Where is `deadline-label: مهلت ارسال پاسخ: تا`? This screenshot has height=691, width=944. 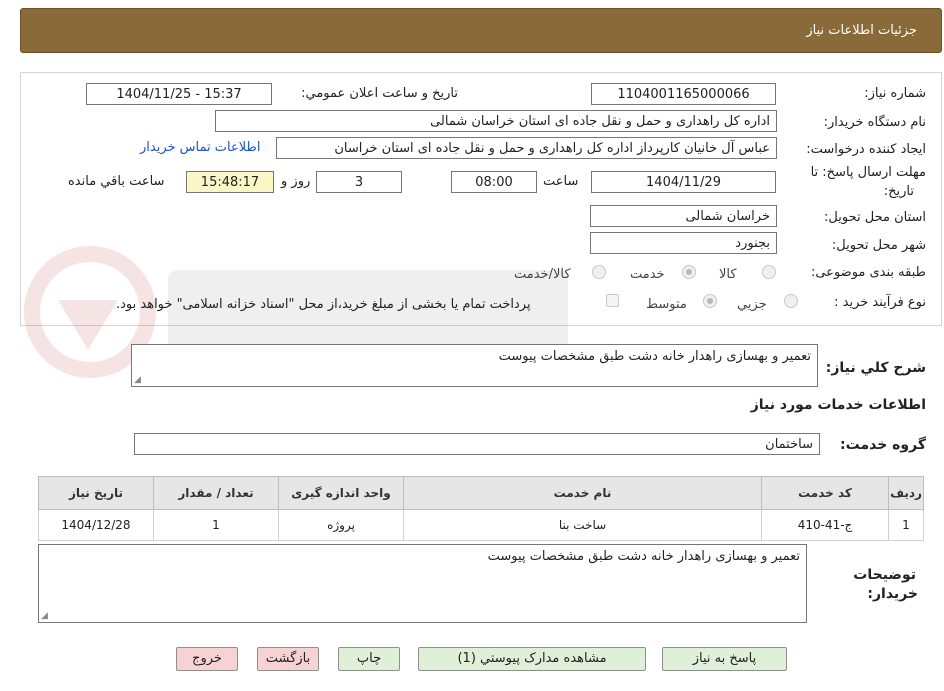 deadline-label: مهلت ارسال پاسخ: تا is located at coordinates (868, 172).